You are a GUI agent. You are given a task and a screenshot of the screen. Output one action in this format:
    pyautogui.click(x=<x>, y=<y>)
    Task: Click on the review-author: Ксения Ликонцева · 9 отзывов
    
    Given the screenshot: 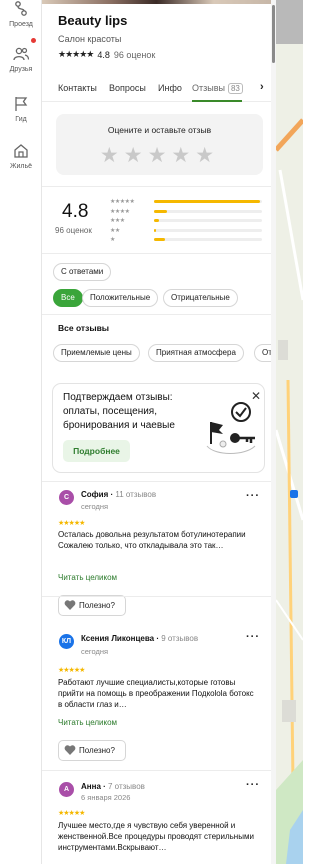 What is the action you would take?
    pyautogui.click(x=139, y=638)
    